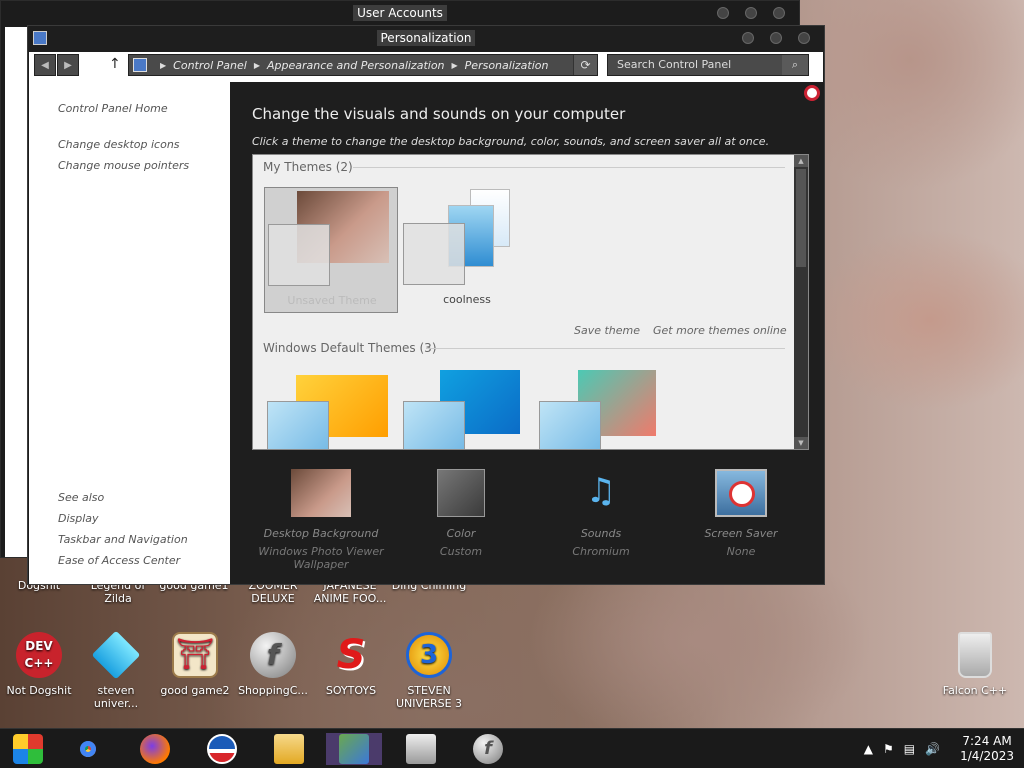 This screenshot has height=768, width=1024. What do you see at coordinates (299, 255) in the screenshot?
I see `theme-color-swatch` at bounding box center [299, 255].